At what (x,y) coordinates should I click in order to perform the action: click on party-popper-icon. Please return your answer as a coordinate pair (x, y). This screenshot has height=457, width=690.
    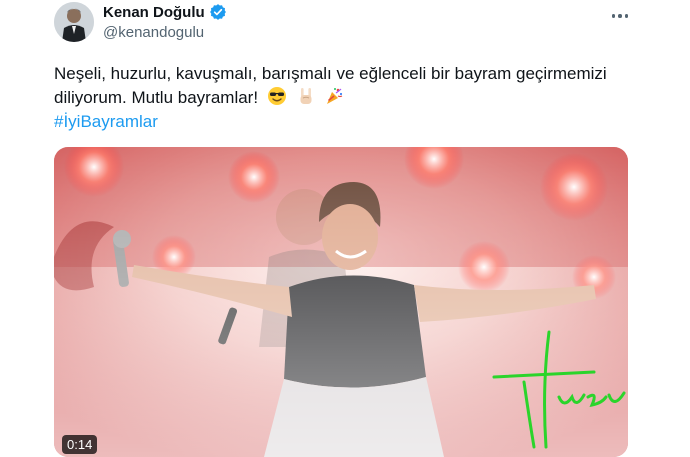
    Looking at the image, I should click on (334, 99).